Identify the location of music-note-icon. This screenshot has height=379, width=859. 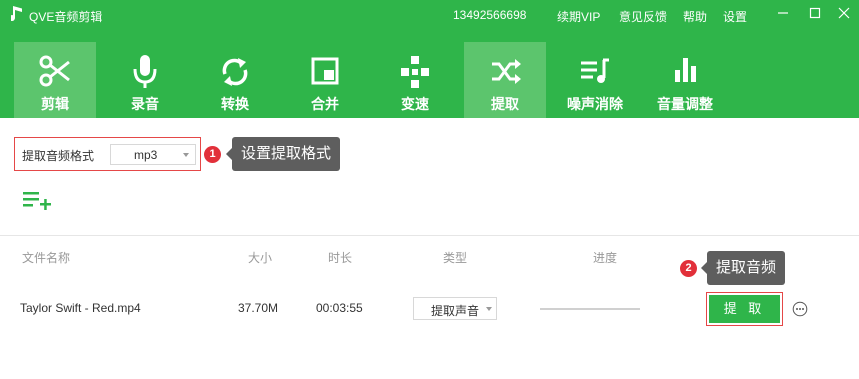
(16, 13).